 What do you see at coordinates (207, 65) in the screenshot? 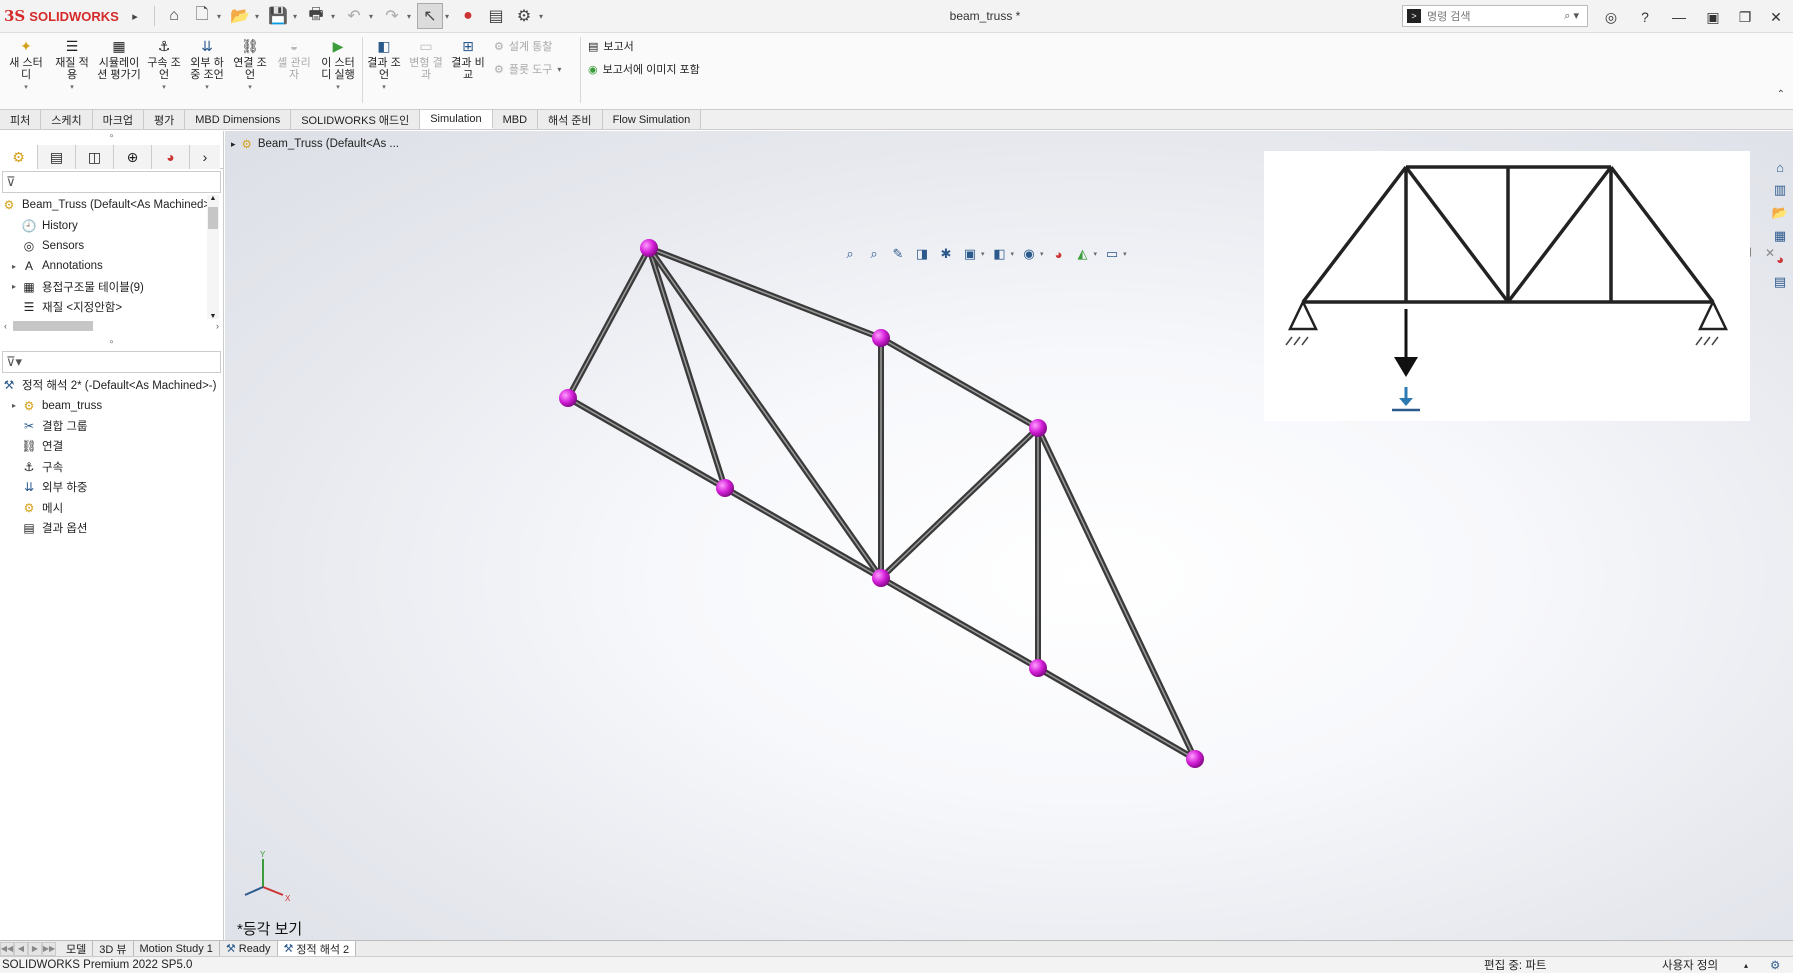
I see `external-loads-advisor-button: ⇊ 외부 하중 조언 ▾` at bounding box center [207, 65].